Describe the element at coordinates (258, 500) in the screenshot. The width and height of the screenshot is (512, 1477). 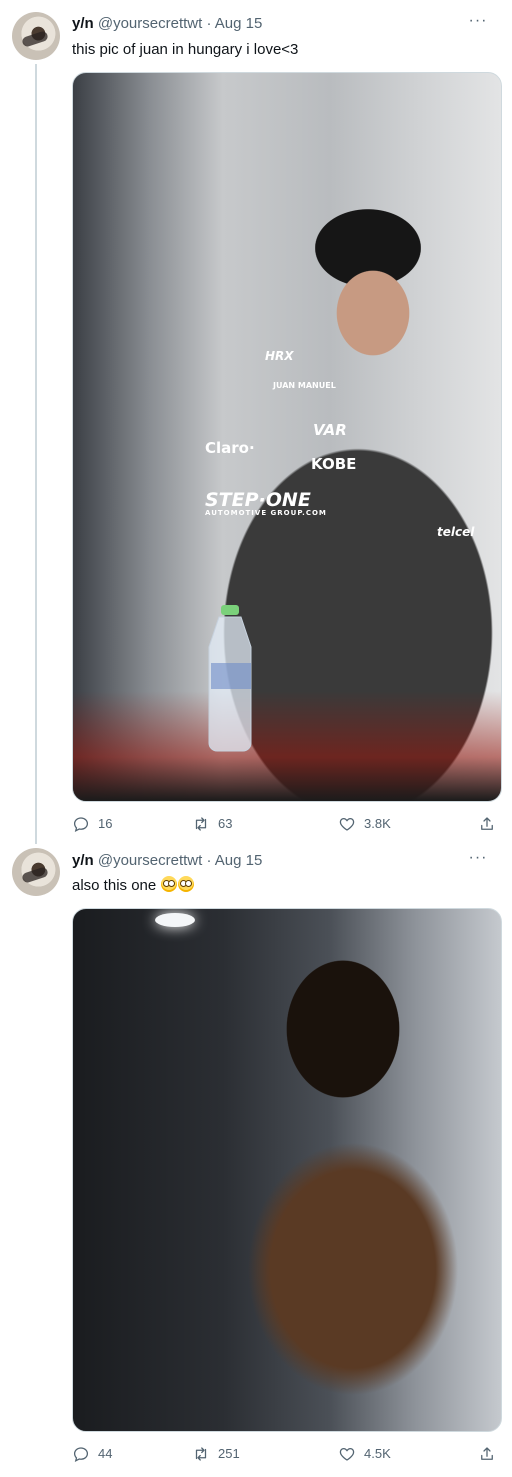
I see `jersey-logo-step-one: STEP·ONE` at that location.